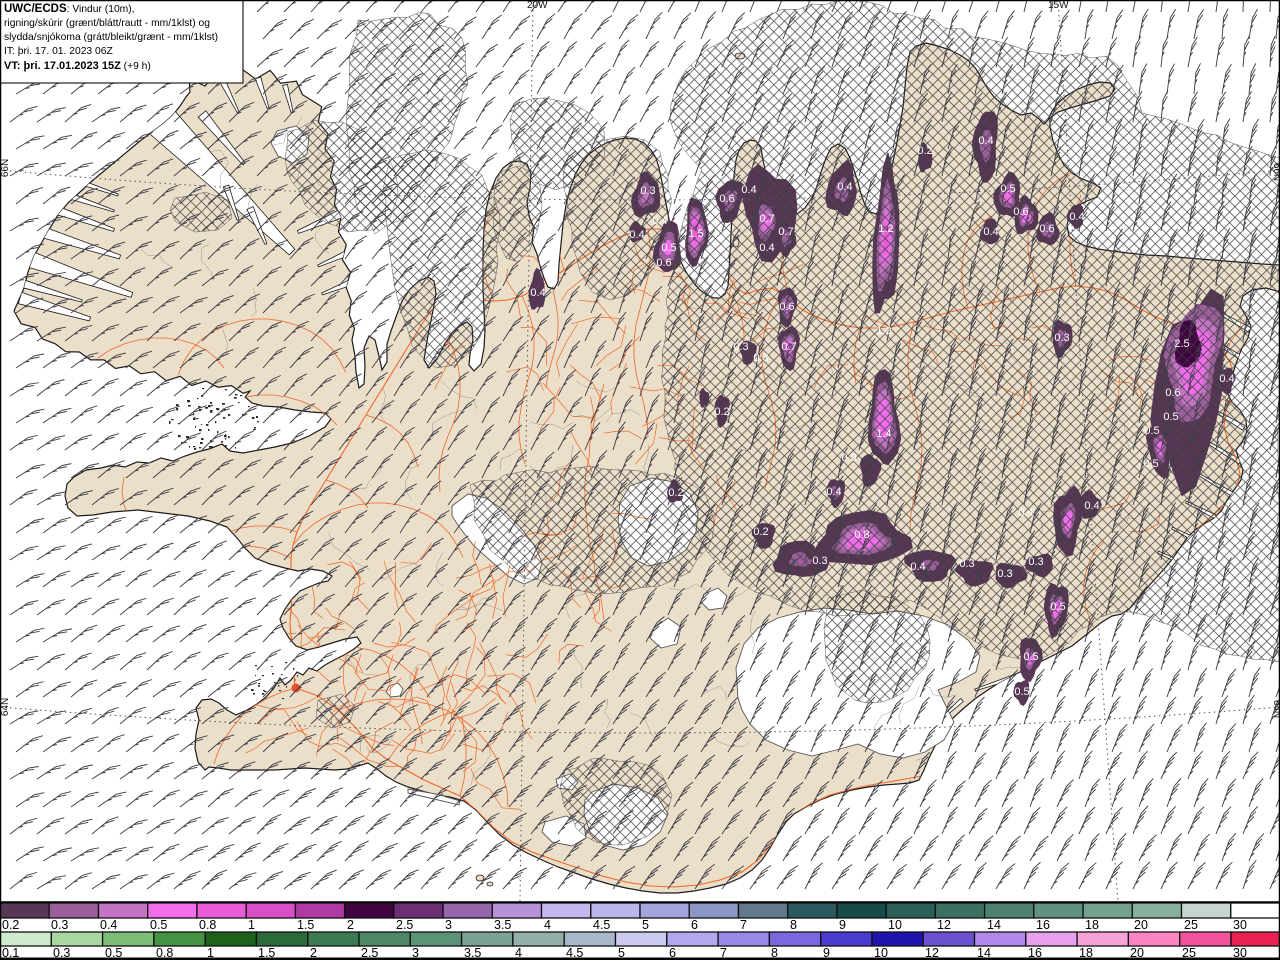 The height and width of the screenshot is (965, 1280). What do you see at coordinates (448, 925) in the screenshot?
I see `svg-text: 3` at bounding box center [448, 925].